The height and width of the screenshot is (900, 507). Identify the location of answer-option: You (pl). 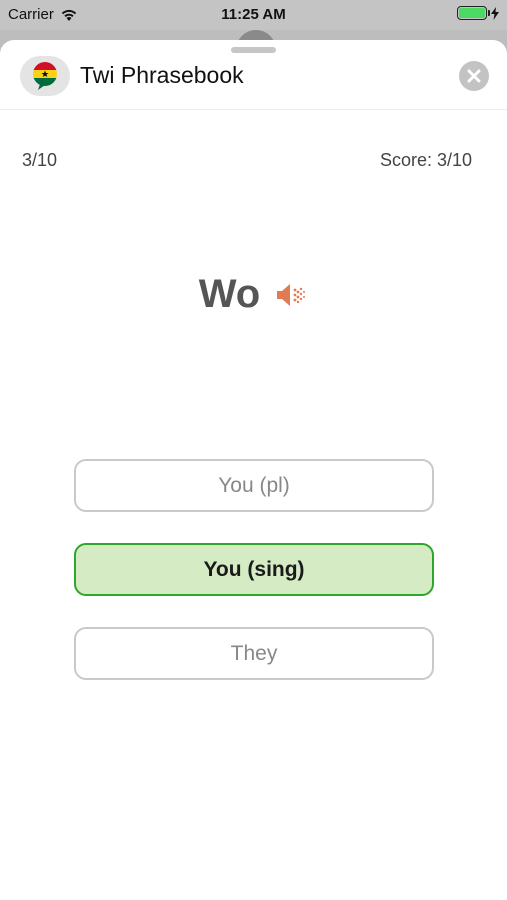
(254, 485).